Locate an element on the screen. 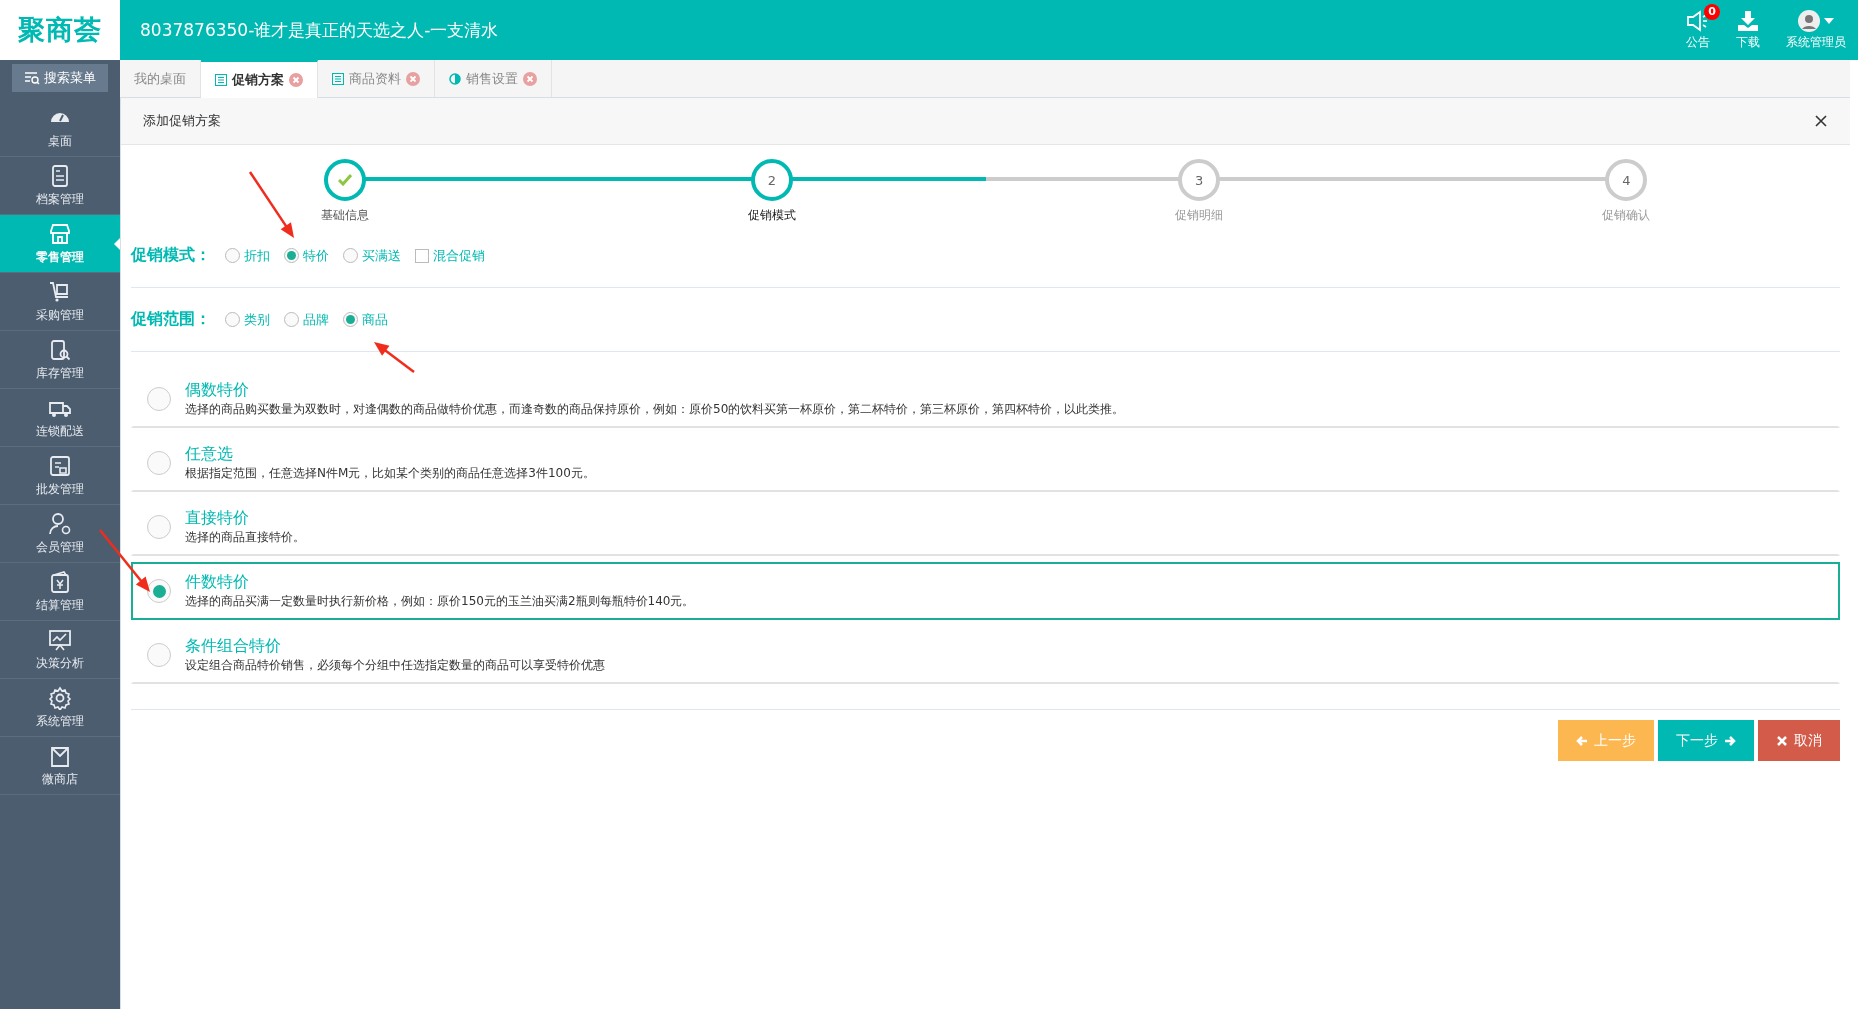 The image size is (1858, 1009). next-button: 下一步 is located at coordinates (1706, 740).